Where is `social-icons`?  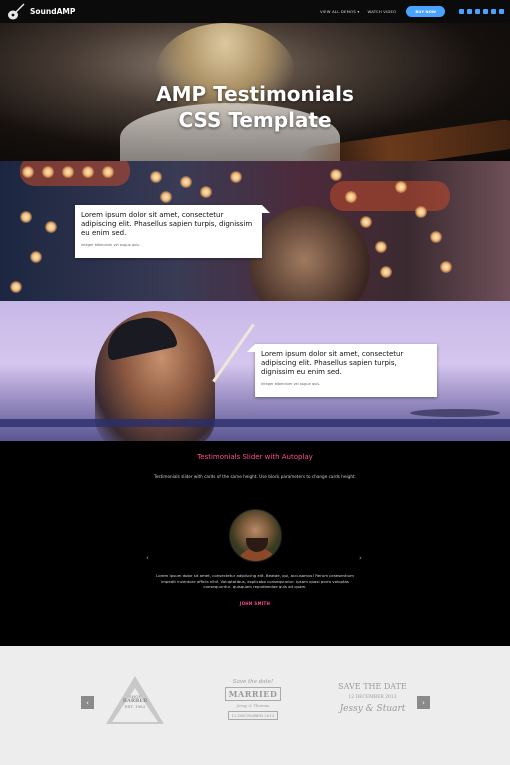 social-icons is located at coordinates (481, 11).